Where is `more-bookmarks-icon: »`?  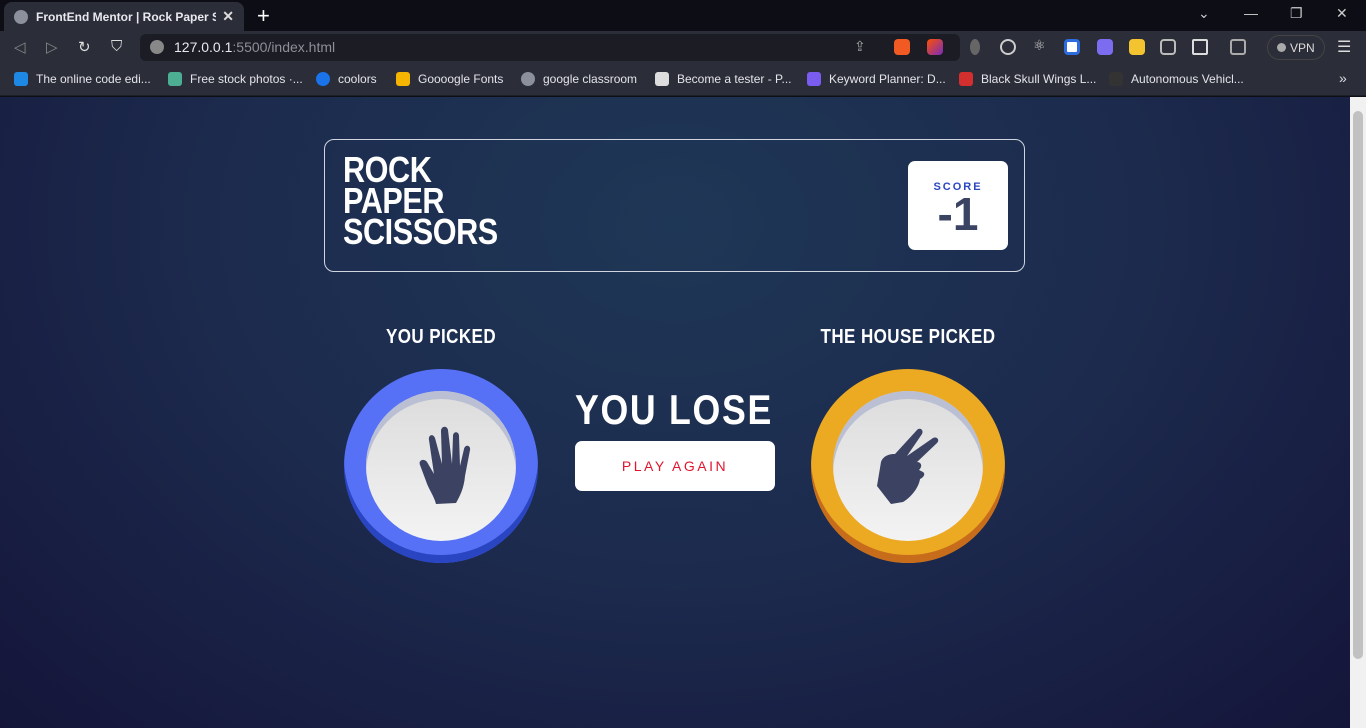
more-bookmarks-icon: » is located at coordinates (1343, 78).